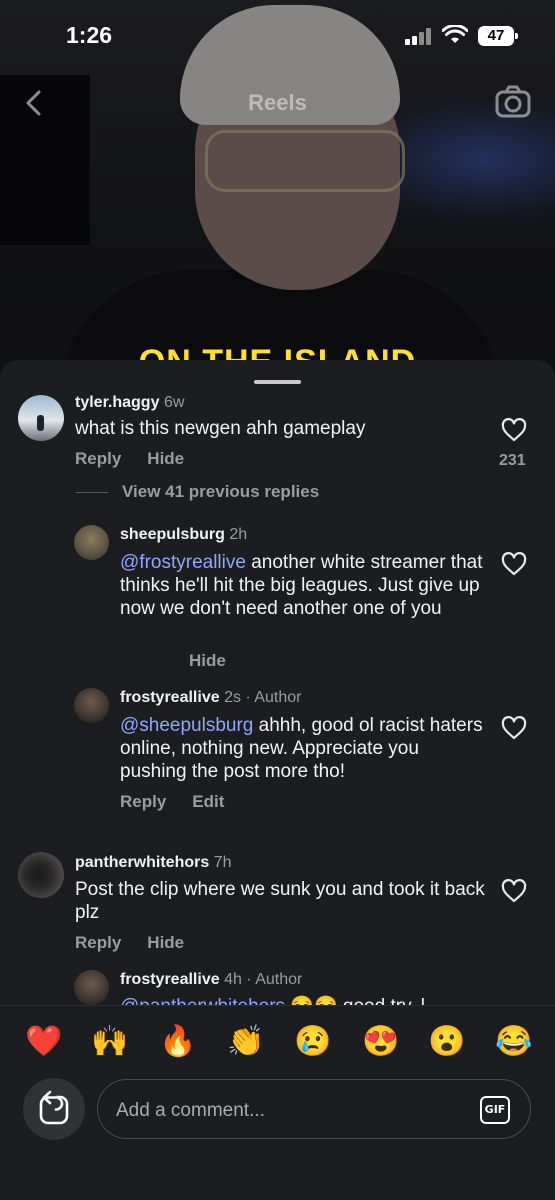  I want to click on emoji-heart-button: ❤️, so click(43, 1042).